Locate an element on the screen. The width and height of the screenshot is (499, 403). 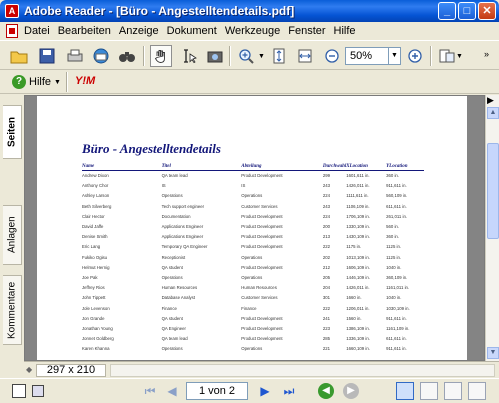
table-cell: 213 is located at coordinates (326, 237).